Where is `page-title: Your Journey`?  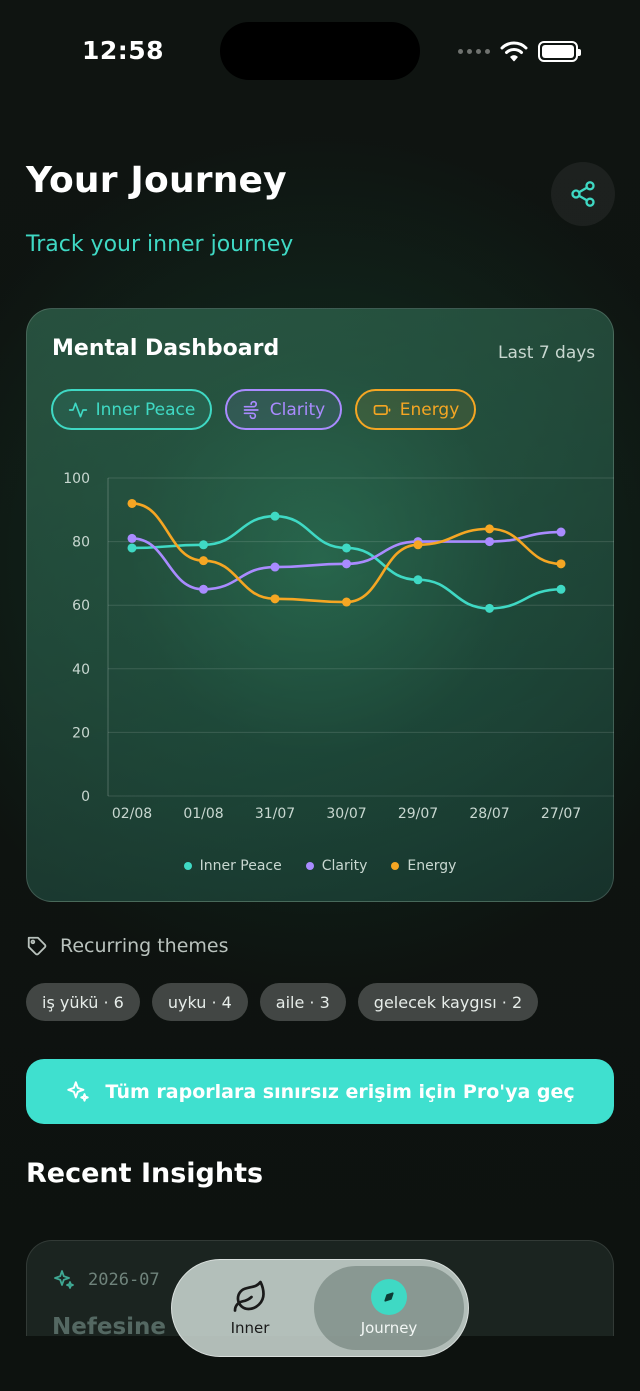
page-title: Your Journey is located at coordinates (156, 180).